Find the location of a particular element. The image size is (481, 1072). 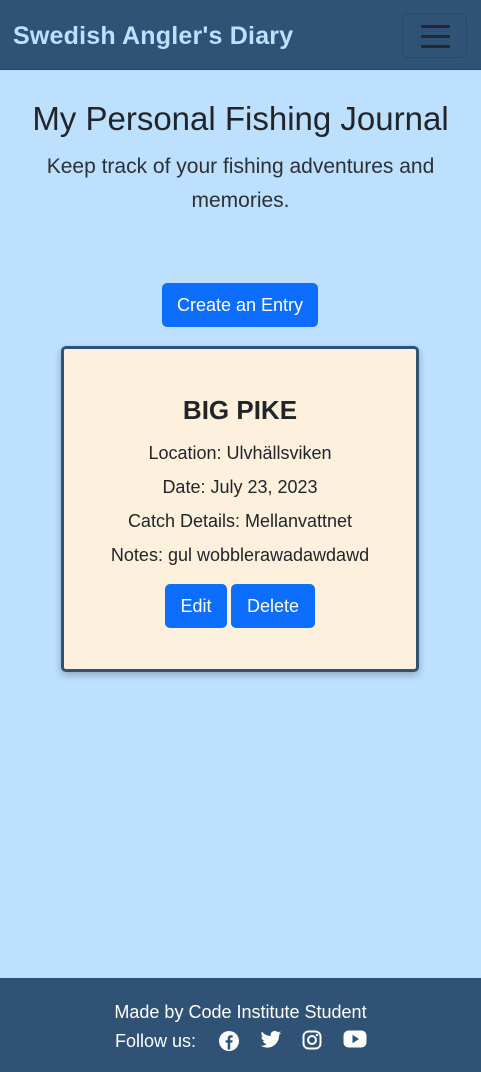

twitter-icon is located at coordinates (272, 1041).